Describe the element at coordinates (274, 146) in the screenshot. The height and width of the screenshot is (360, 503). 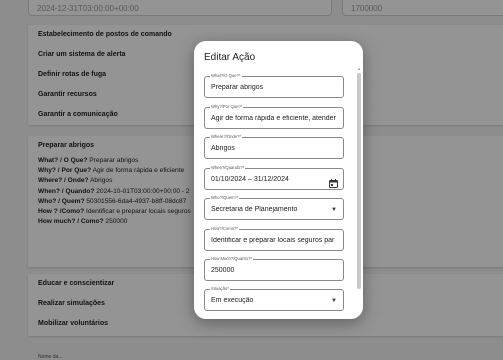
I see `where-field: Where?/Onde?* Abrigos` at that location.